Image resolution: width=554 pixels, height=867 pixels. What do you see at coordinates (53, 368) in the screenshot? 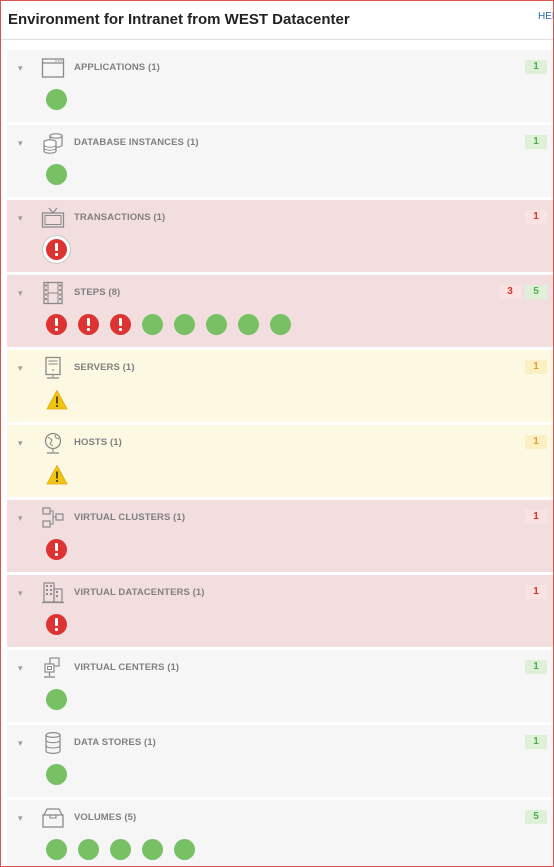
I see `server-icon` at bounding box center [53, 368].